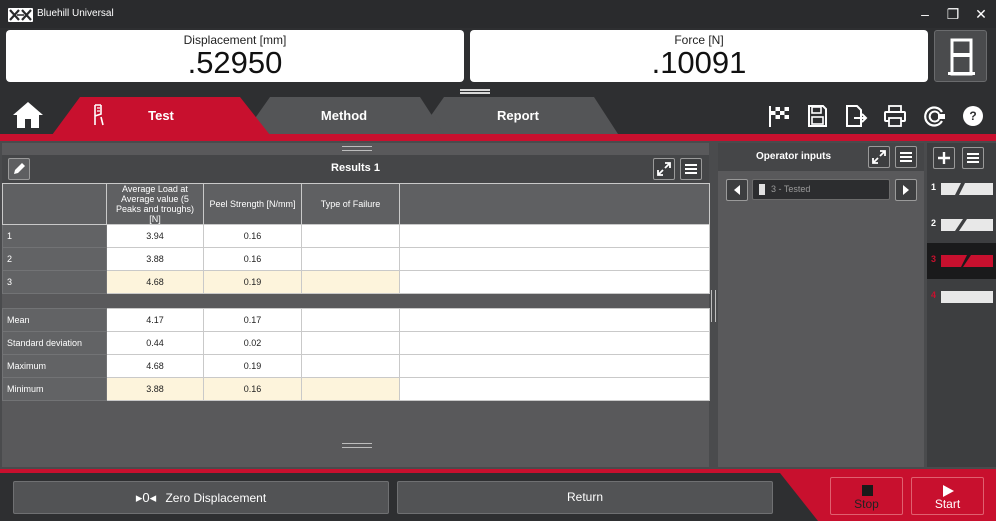 The height and width of the screenshot is (521, 996). Describe the element at coordinates (961, 297) in the screenshot. I see `specimen-item: 4` at that location.